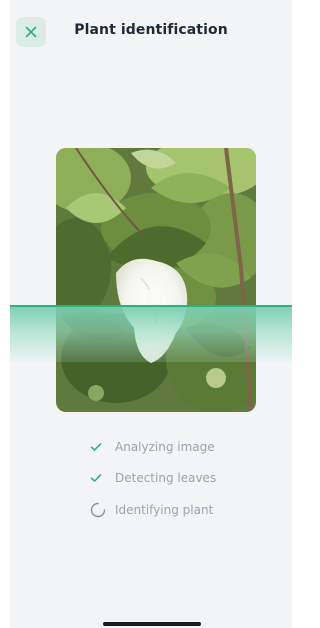  Describe the element at coordinates (151, 30) in the screenshot. I see `page-title: Plant identification` at that location.